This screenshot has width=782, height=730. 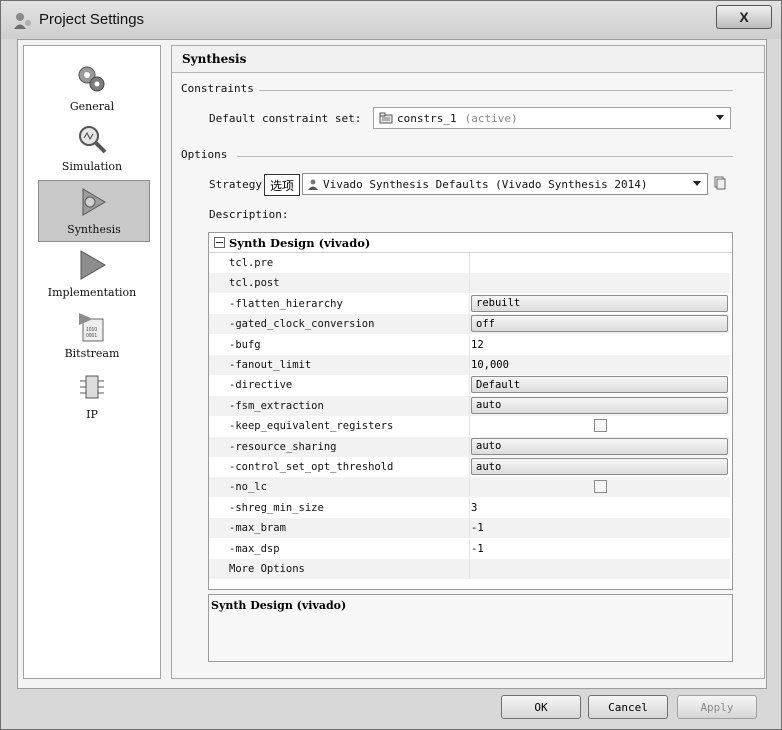 I want to click on synthesis-icon, so click(x=94, y=202).